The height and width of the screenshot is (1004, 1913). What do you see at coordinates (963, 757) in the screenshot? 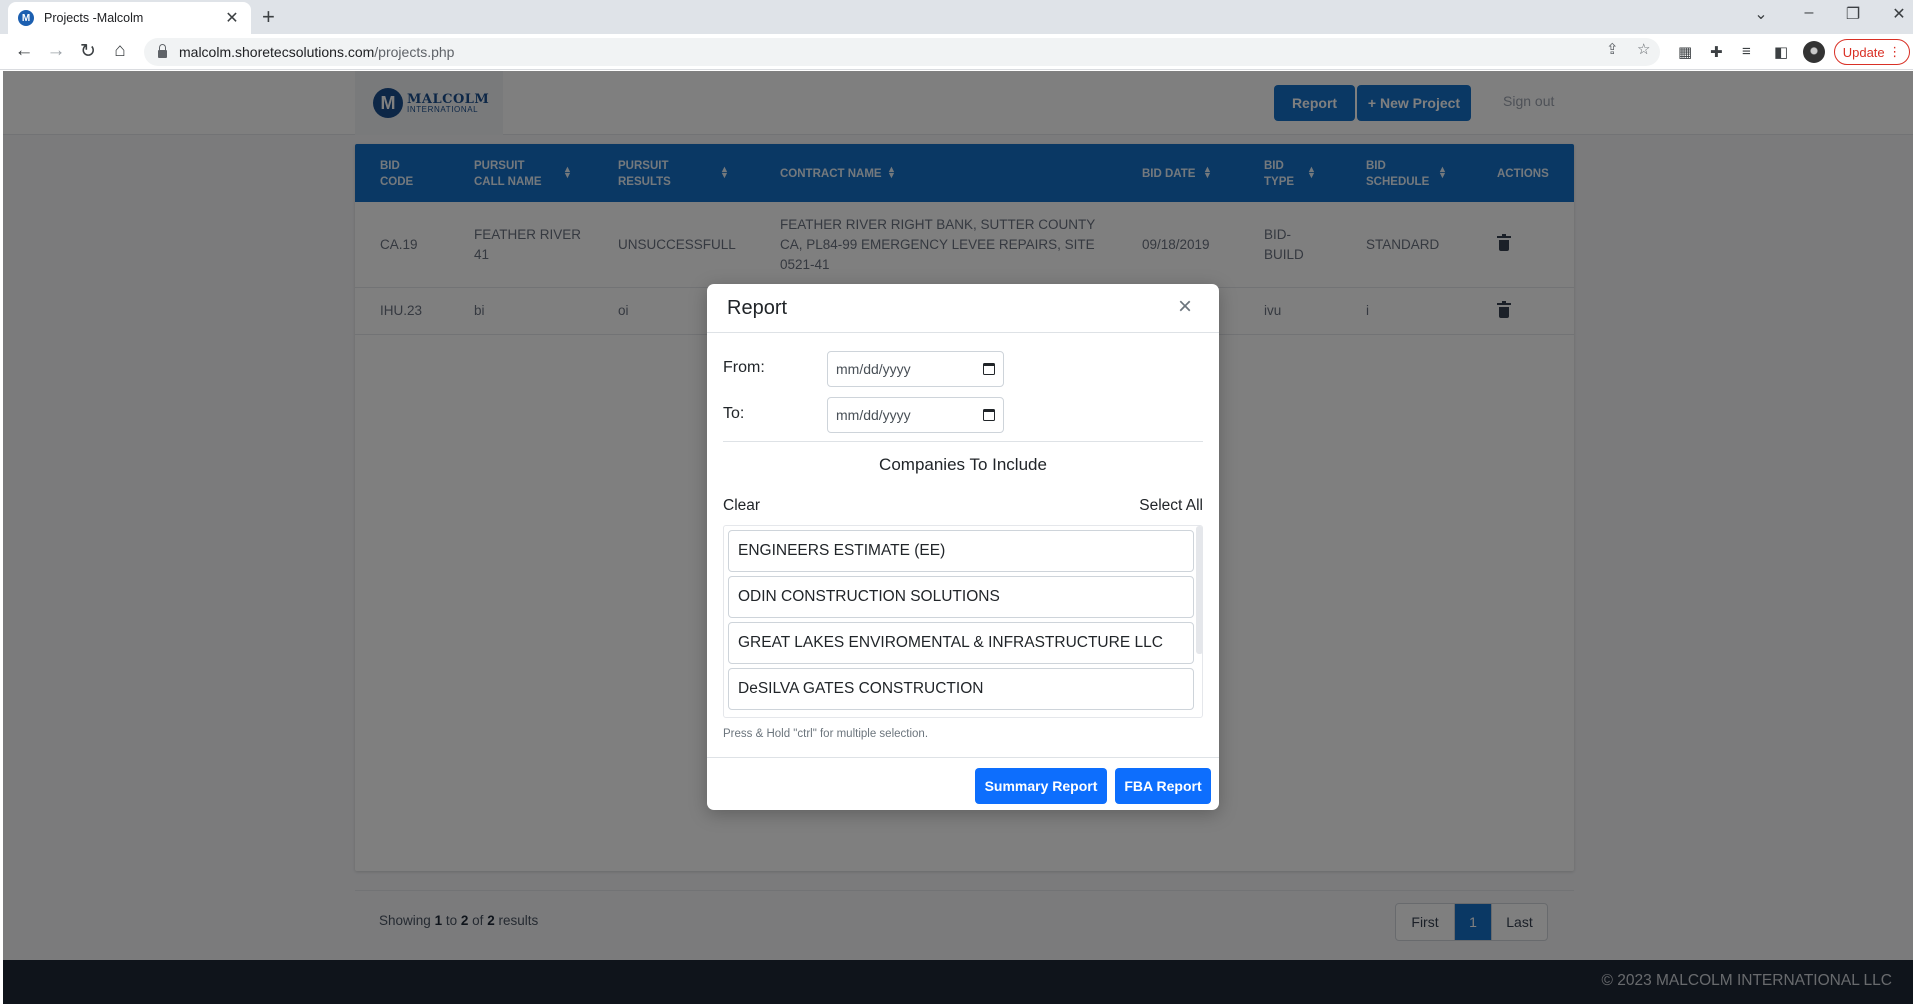
I see `modal-footer-divider` at bounding box center [963, 757].